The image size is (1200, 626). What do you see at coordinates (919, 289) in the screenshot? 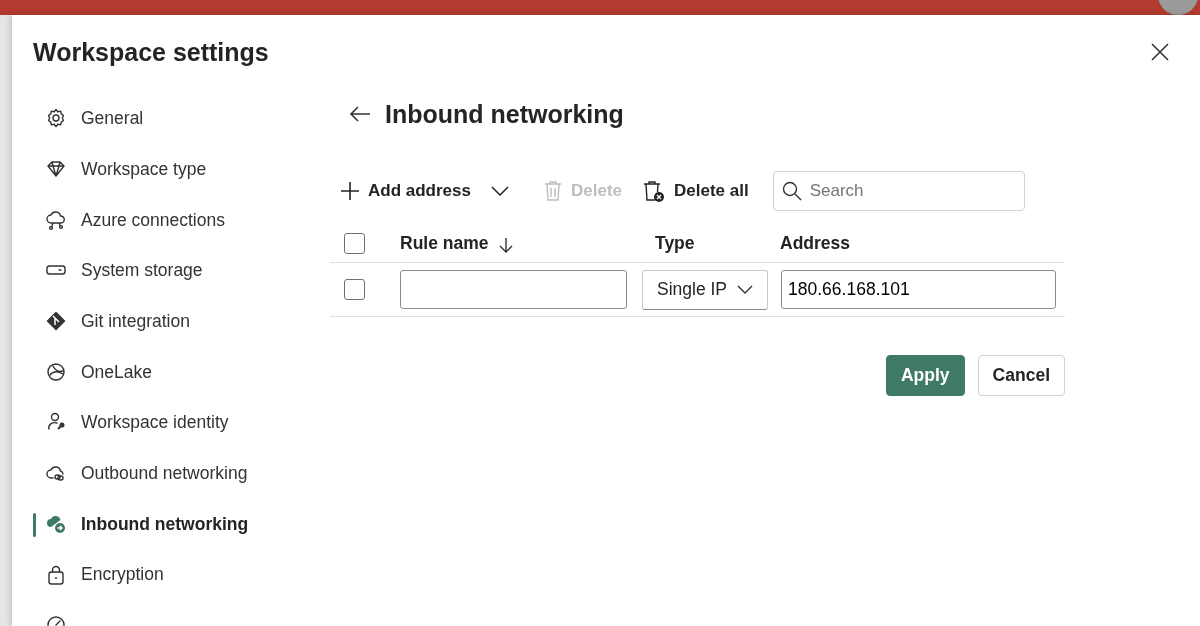
I see `address-field: 180.66.168.101` at bounding box center [919, 289].